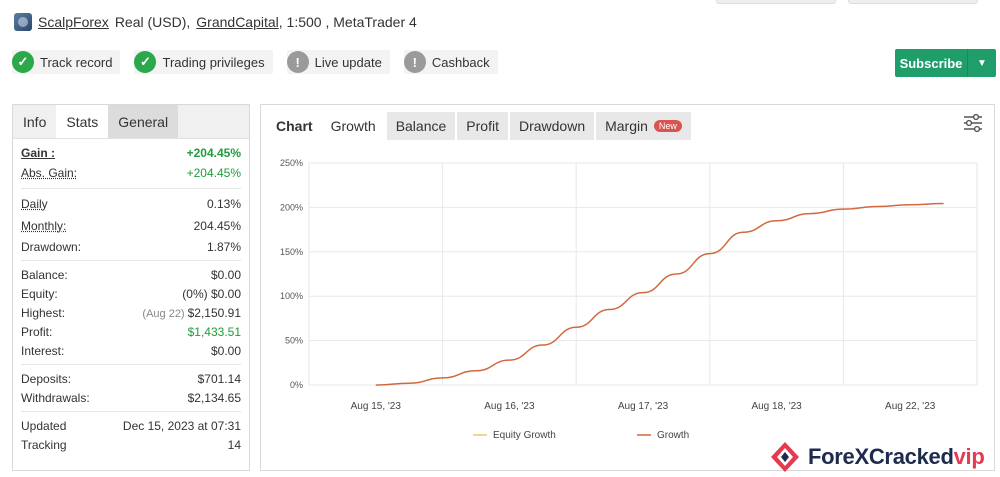  What do you see at coordinates (214, 331) in the screenshot?
I see `stat-value: $1,433.51` at bounding box center [214, 331].